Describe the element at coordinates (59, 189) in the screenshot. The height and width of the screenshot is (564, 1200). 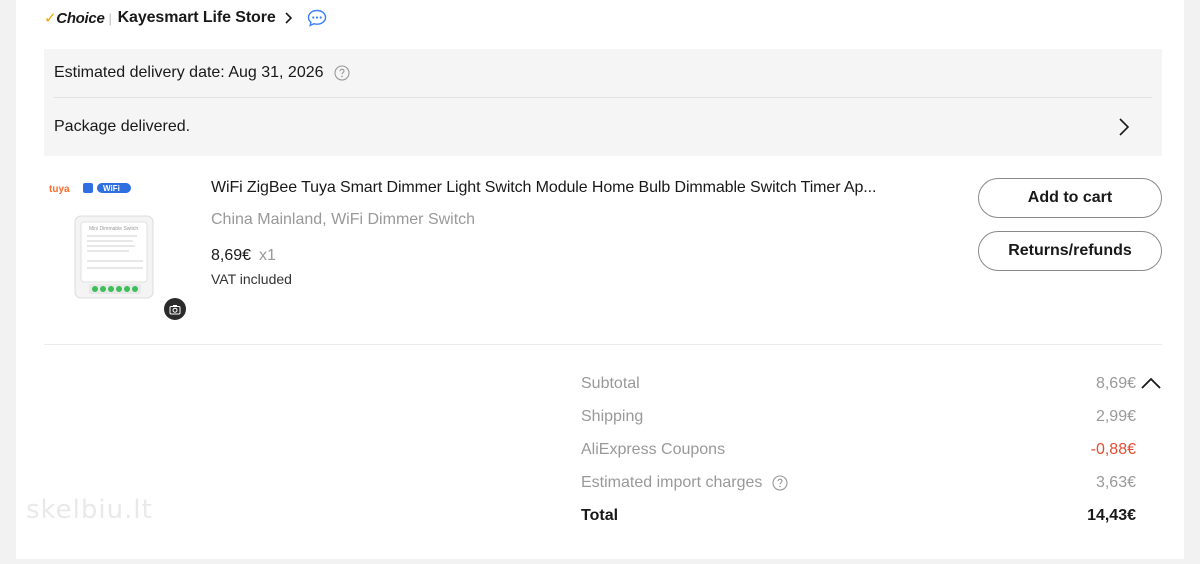
I see `tuya-logo: tuya` at that location.